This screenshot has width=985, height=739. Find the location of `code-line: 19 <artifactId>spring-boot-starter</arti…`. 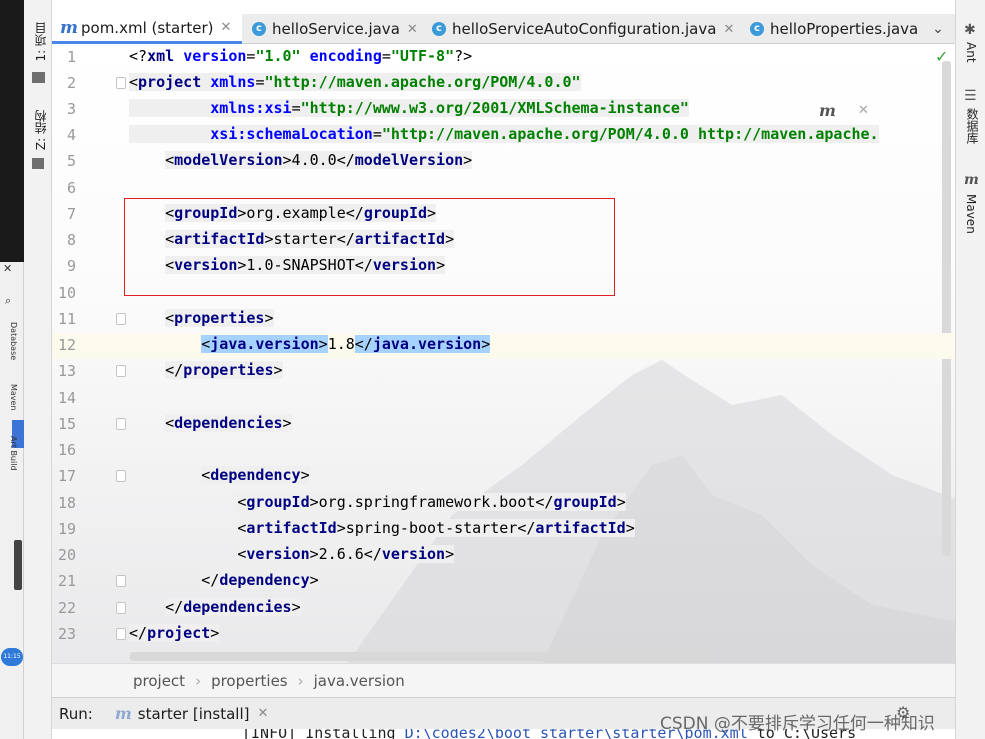

code-line: 19 <artifactId>spring-boot-starter</arti… is located at coordinates (503, 530).